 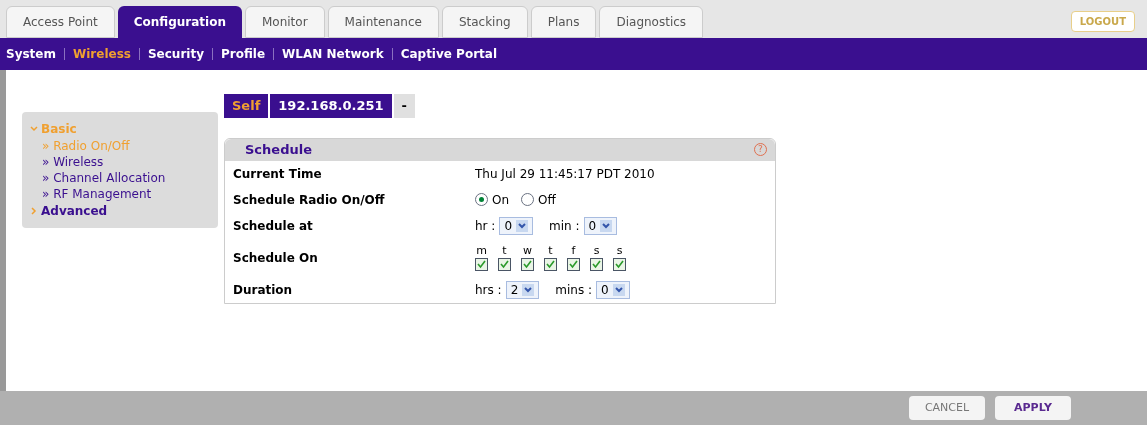 What do you see at coordinates (278, 149) in the screenshot?
I see `panel-title: Schedule` at bounding box center [278, 149].